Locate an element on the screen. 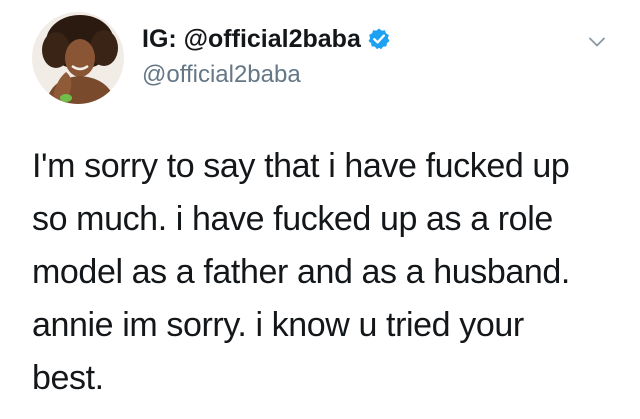  avatar-image is located at coordinates (78, 58).